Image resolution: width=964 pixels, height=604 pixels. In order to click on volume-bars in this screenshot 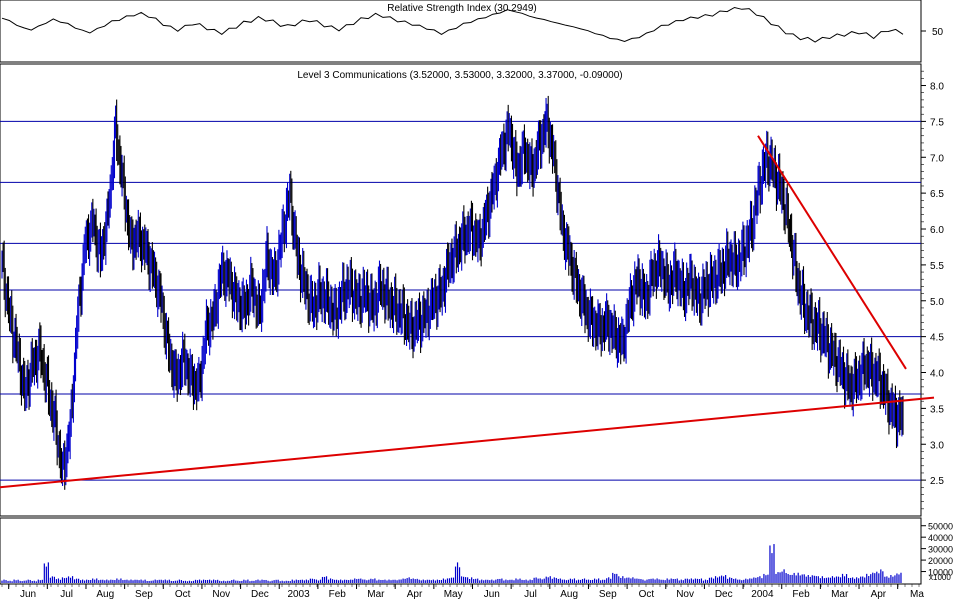, I will do `click(451, 563)`.